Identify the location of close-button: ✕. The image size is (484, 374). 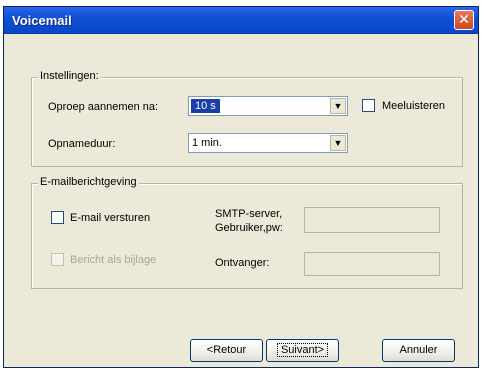
(464, 20).